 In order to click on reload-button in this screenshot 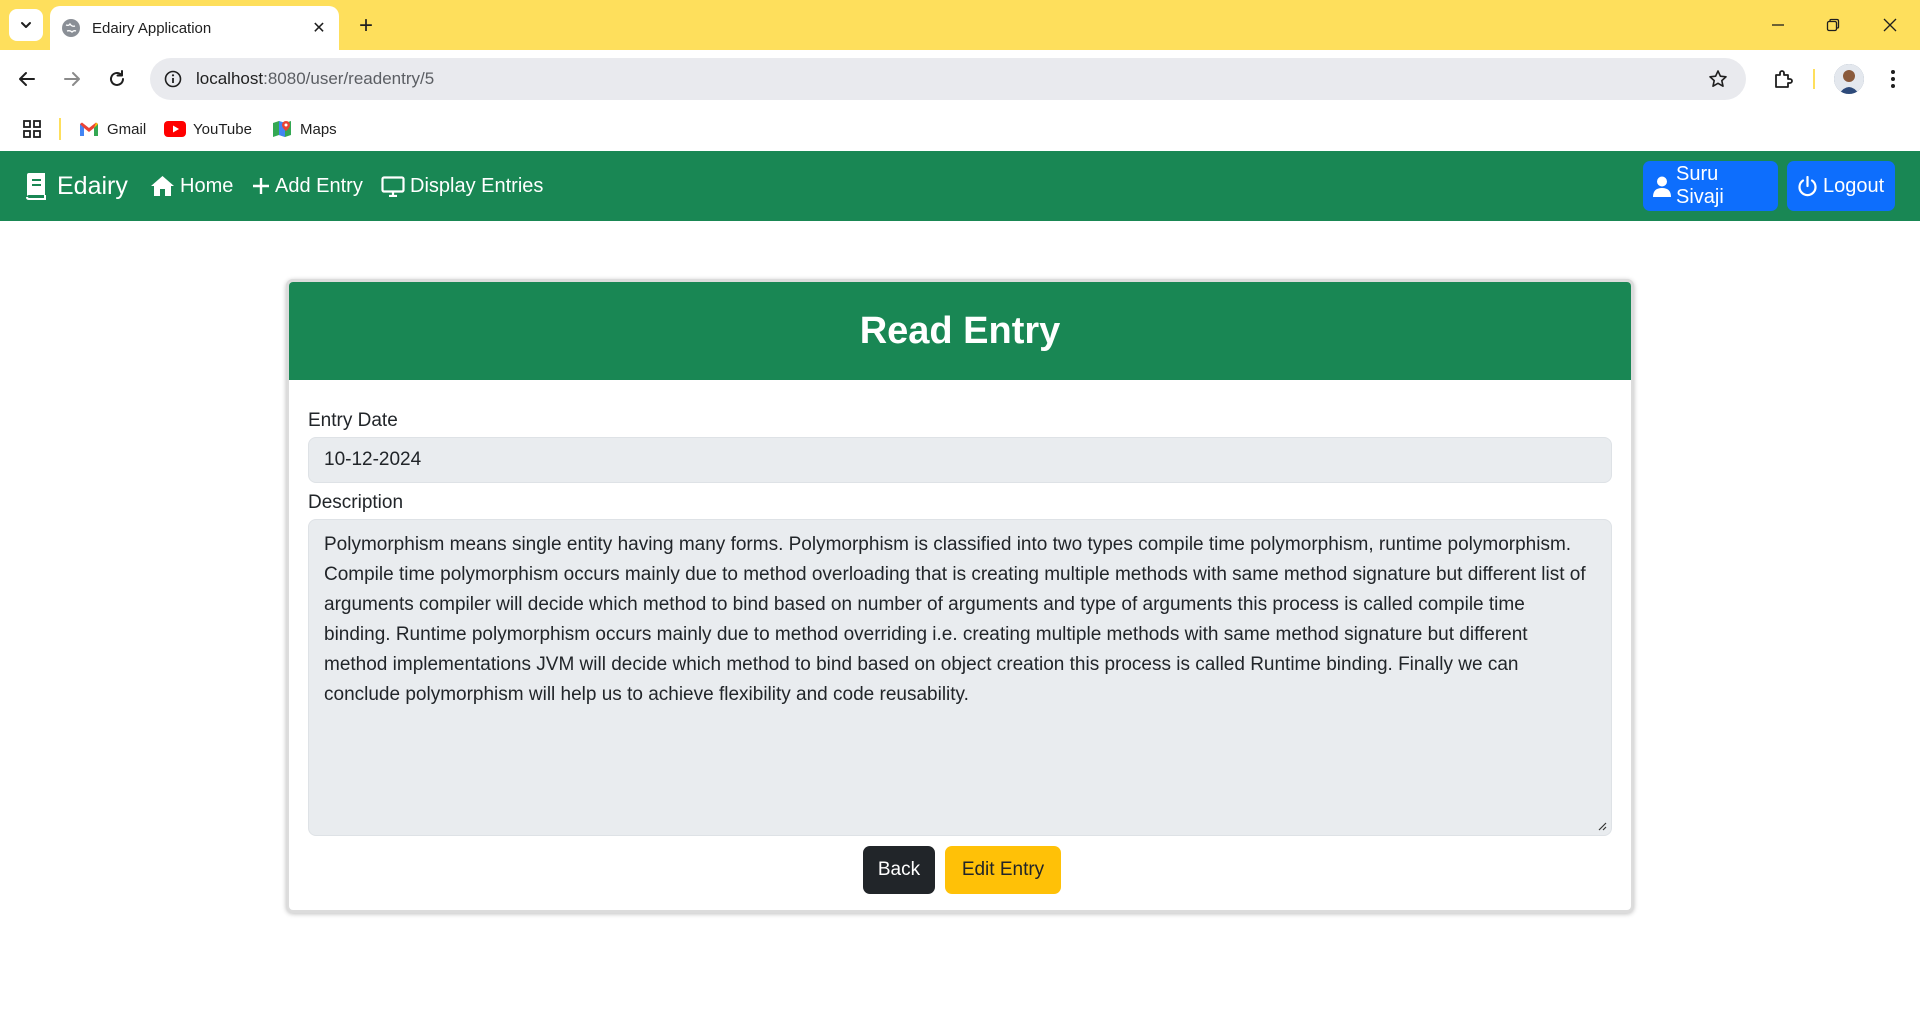, I will do `click(117, 79)`.